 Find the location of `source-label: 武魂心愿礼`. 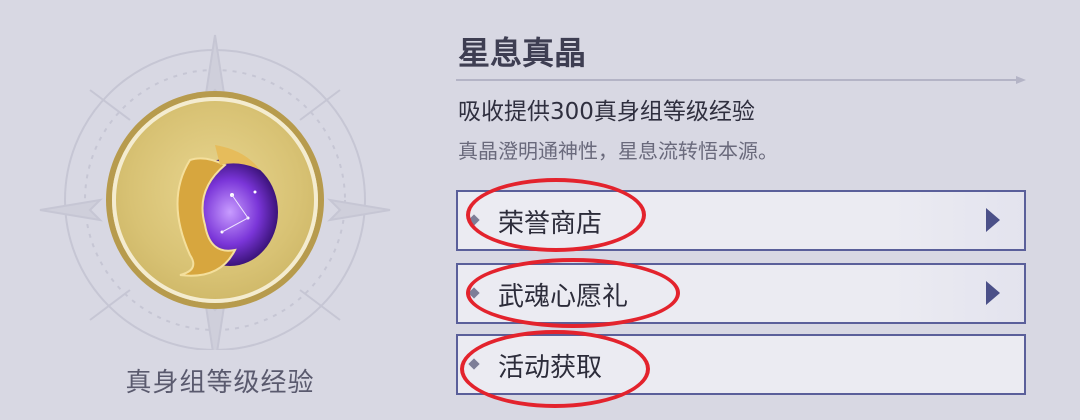

source-label: 武魂心愿礼 is located at coordinates (563, 297).